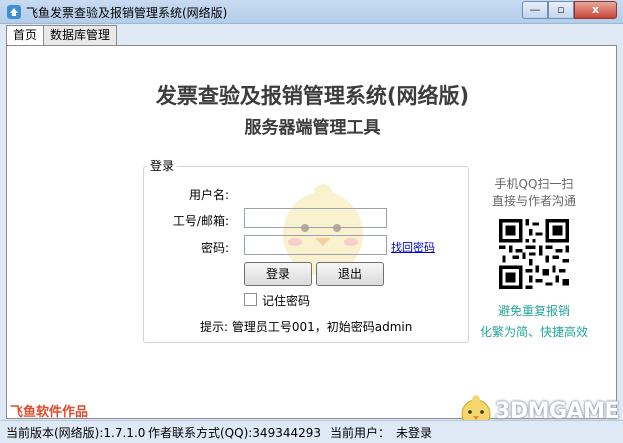 This screenshot has height=443, width=623. I want to click on page-subtitle: 服务器端管理工具, so click(312, 128).